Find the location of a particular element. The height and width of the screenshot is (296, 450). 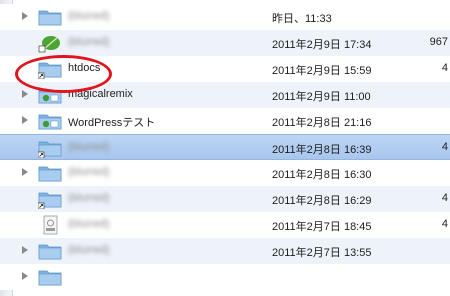

date-modified: 2011年2月9日 11:00 is located at coordinates (321, 97).